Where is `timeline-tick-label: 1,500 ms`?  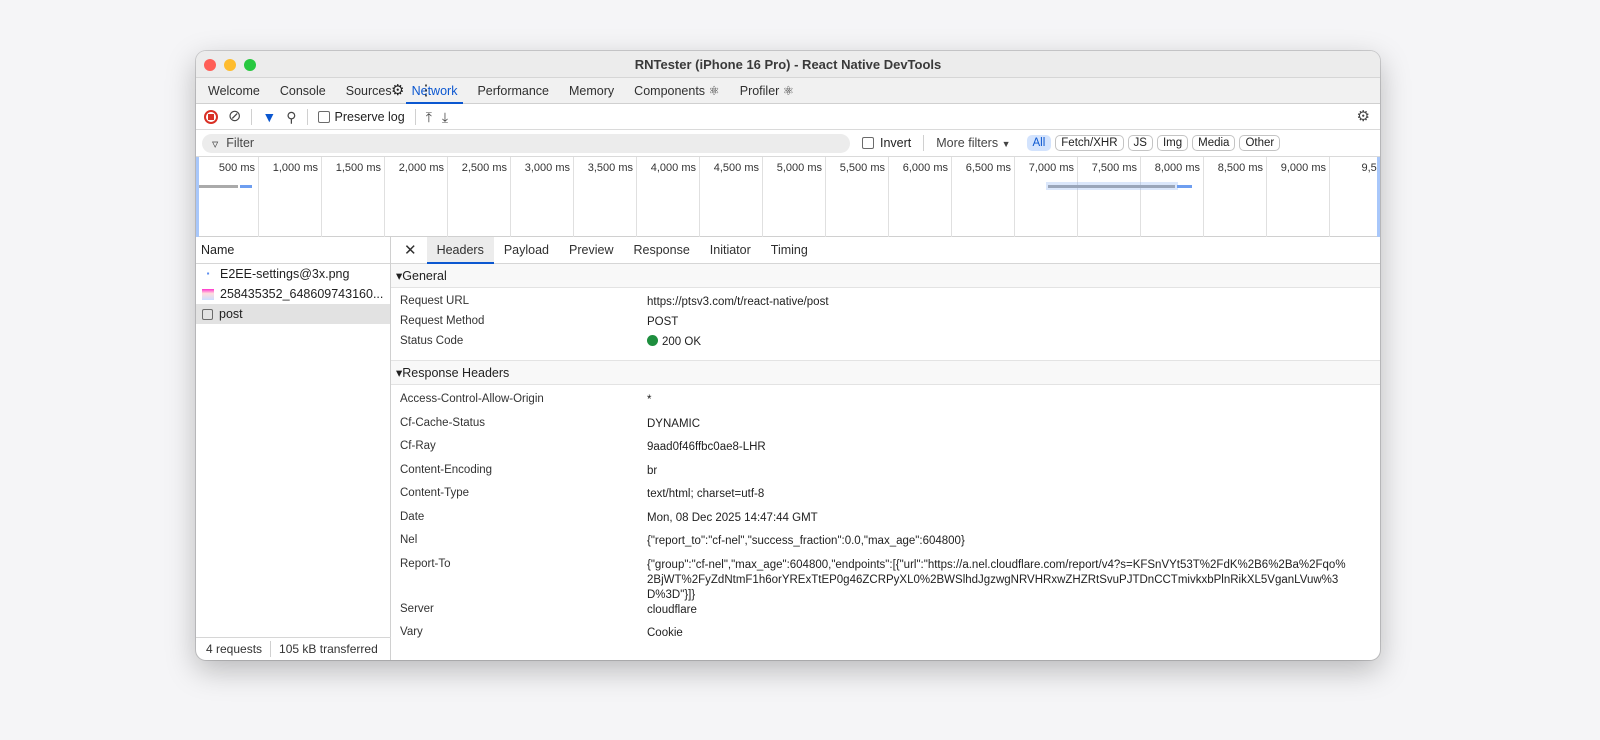 timeline-tick-label: 1,500 ms is located at coordinates (358, 168).